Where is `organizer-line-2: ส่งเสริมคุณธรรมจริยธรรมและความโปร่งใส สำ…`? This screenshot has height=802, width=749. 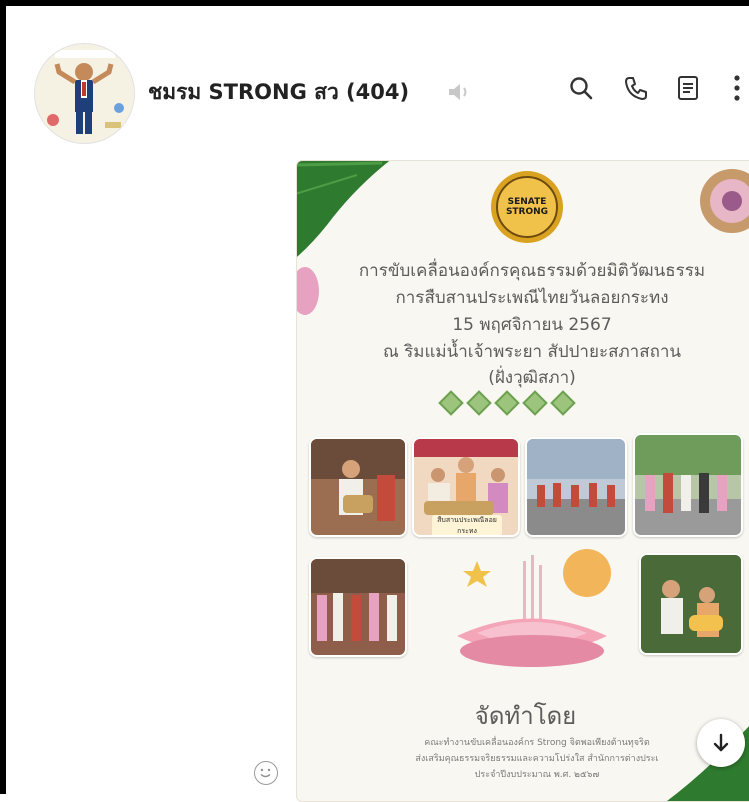
organizer-line-2: ส่งเสริมคุณธรรมจริยธรรมและความโปร่งใส สำ… is located at coordinates (537, 759).